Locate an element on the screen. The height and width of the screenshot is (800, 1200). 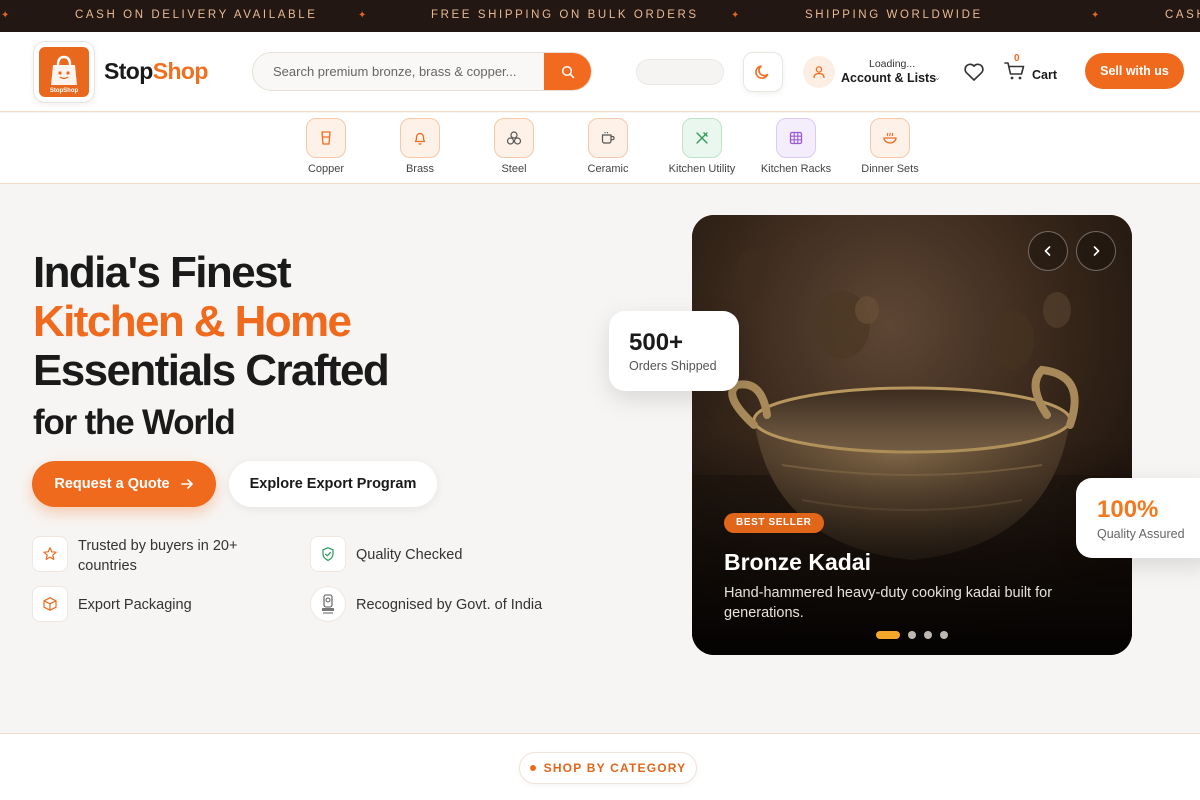
category-label: Copper is located at coordinates (326, 169).